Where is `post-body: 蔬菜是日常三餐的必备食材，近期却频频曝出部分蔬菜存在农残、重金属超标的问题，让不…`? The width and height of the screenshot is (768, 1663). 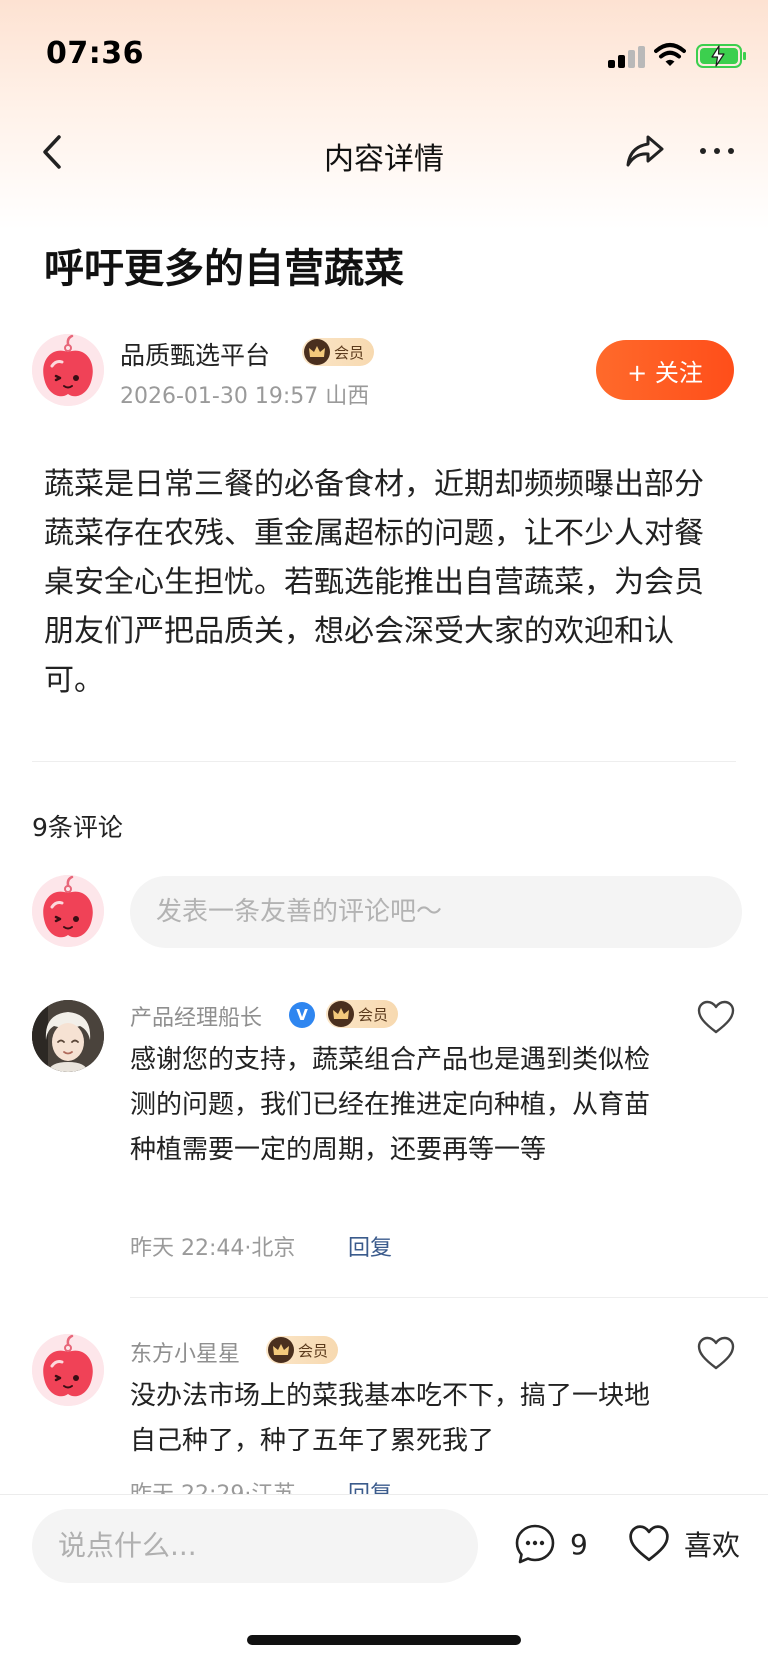 post-body: 蔬菜是日常三餐的必备食材，近期却频频曝出部分蔬菜存在农残、重金属超标的问题，让不… is located at coordinates (374, 582).